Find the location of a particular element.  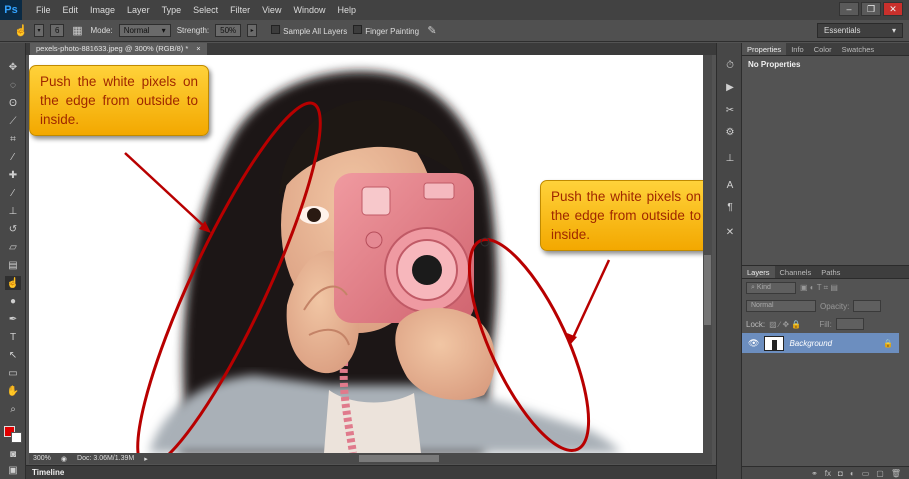

menu-layer: Layer is located at coordinates (138, 10).